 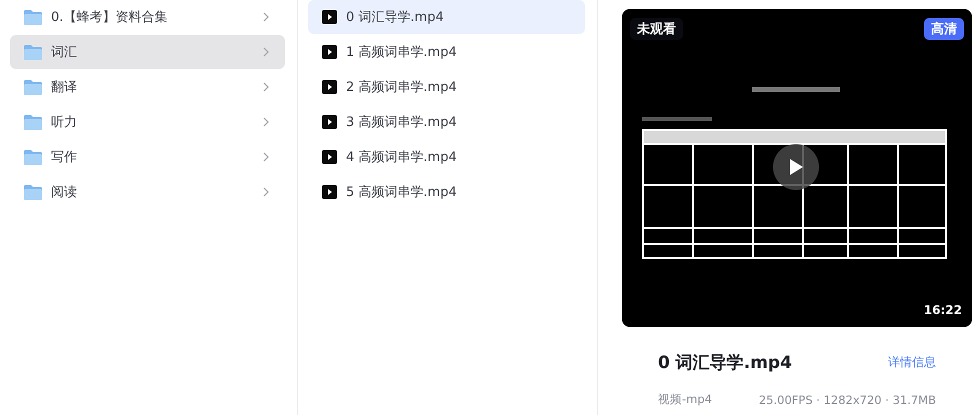 I want to click on folder-item: 阅读, so click(x=147, y=192).